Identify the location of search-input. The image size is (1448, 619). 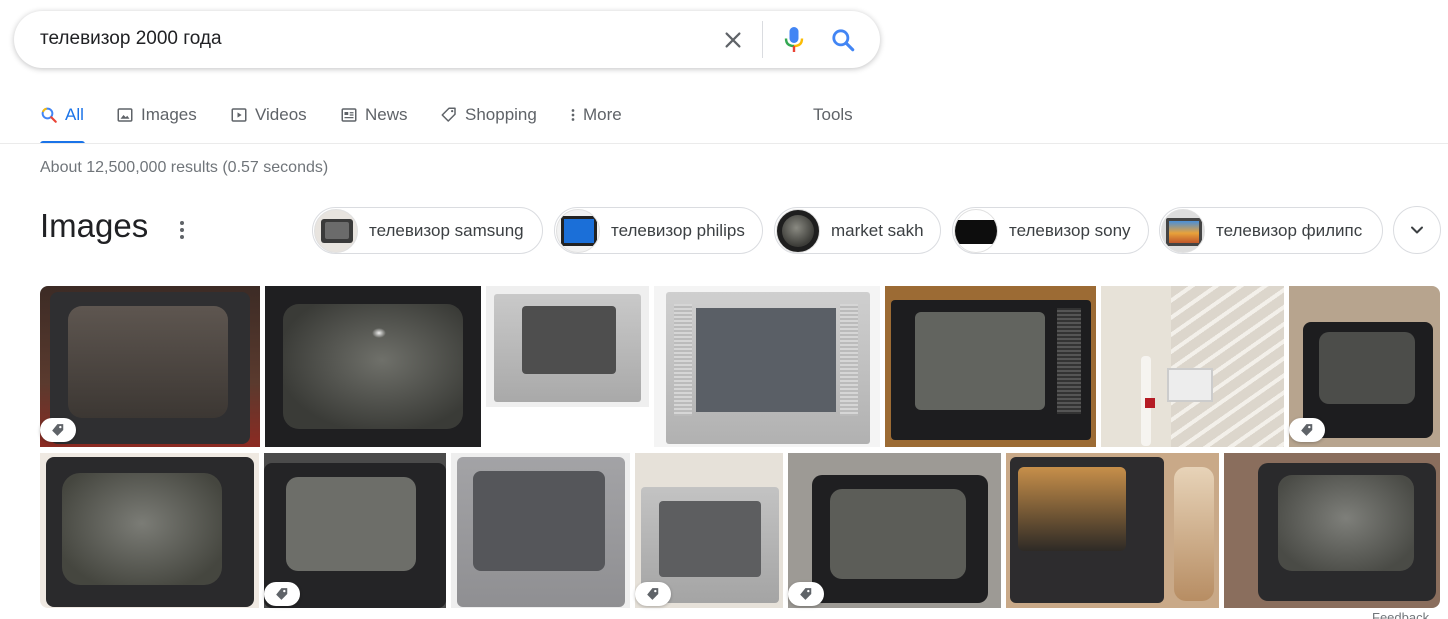
(370, 39).